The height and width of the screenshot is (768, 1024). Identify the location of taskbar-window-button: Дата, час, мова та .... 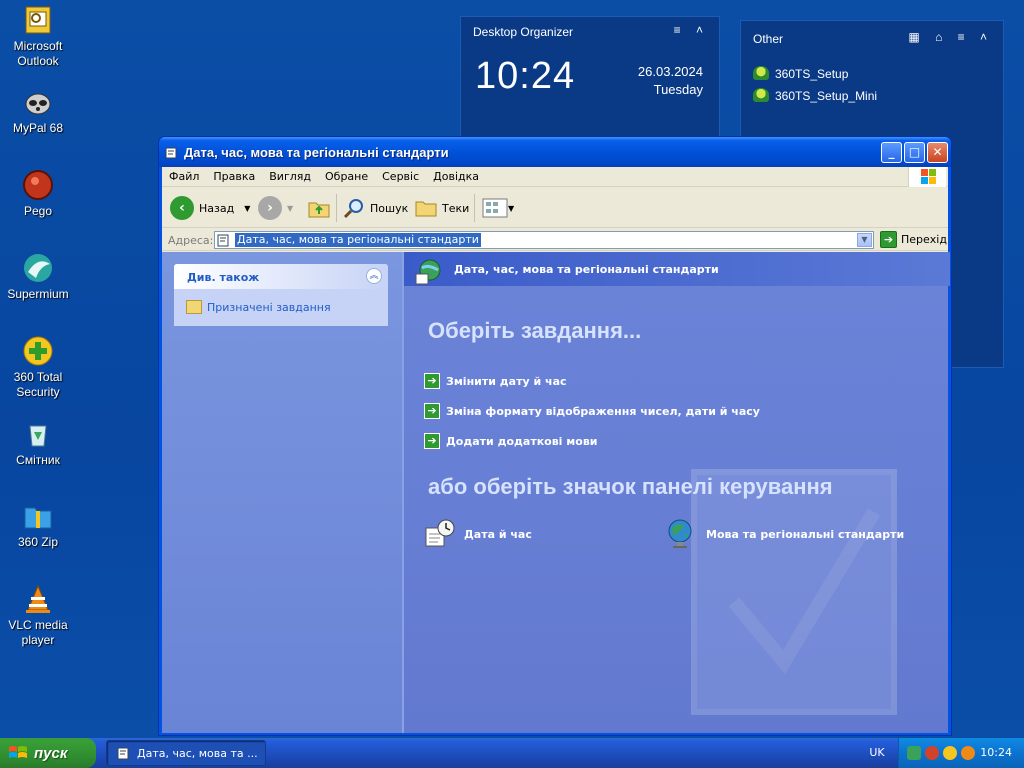
(186, 753).